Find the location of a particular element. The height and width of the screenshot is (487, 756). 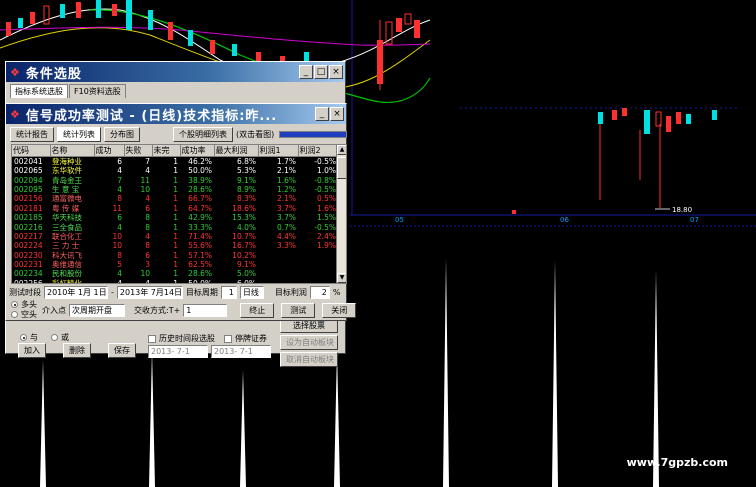

table-cell: 2.1% is located at coordinates (286, 199).